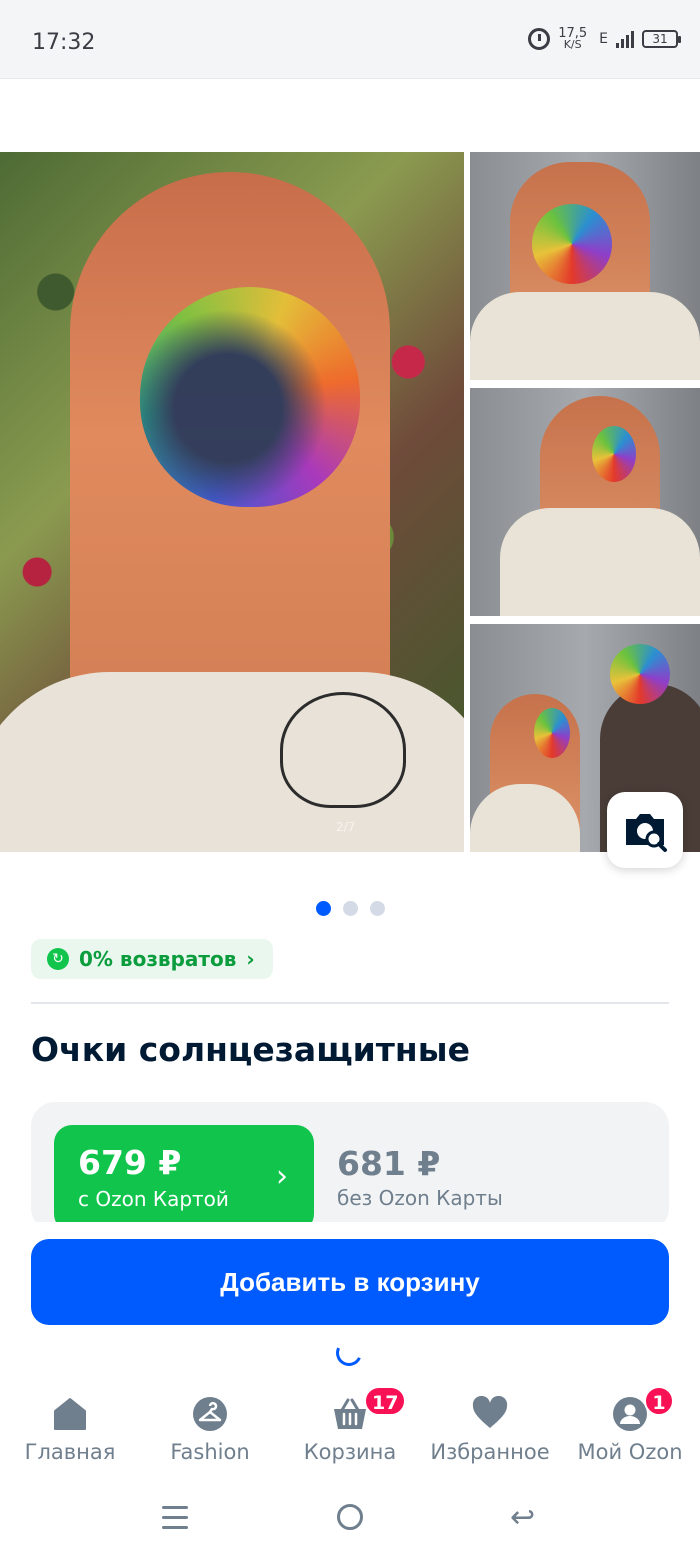  I want to click on tab-favorites: Избранное, so click(490, 1430).